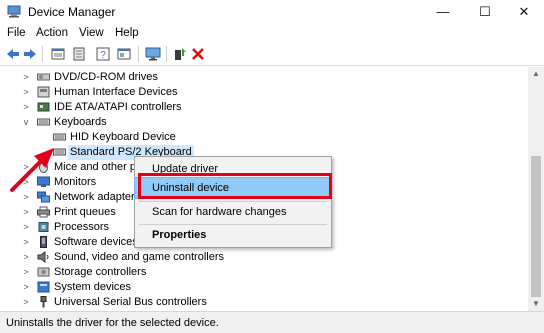  Describe the element at coordinates (43, 227) in the screenshot. I see `processor-icon` at that location.